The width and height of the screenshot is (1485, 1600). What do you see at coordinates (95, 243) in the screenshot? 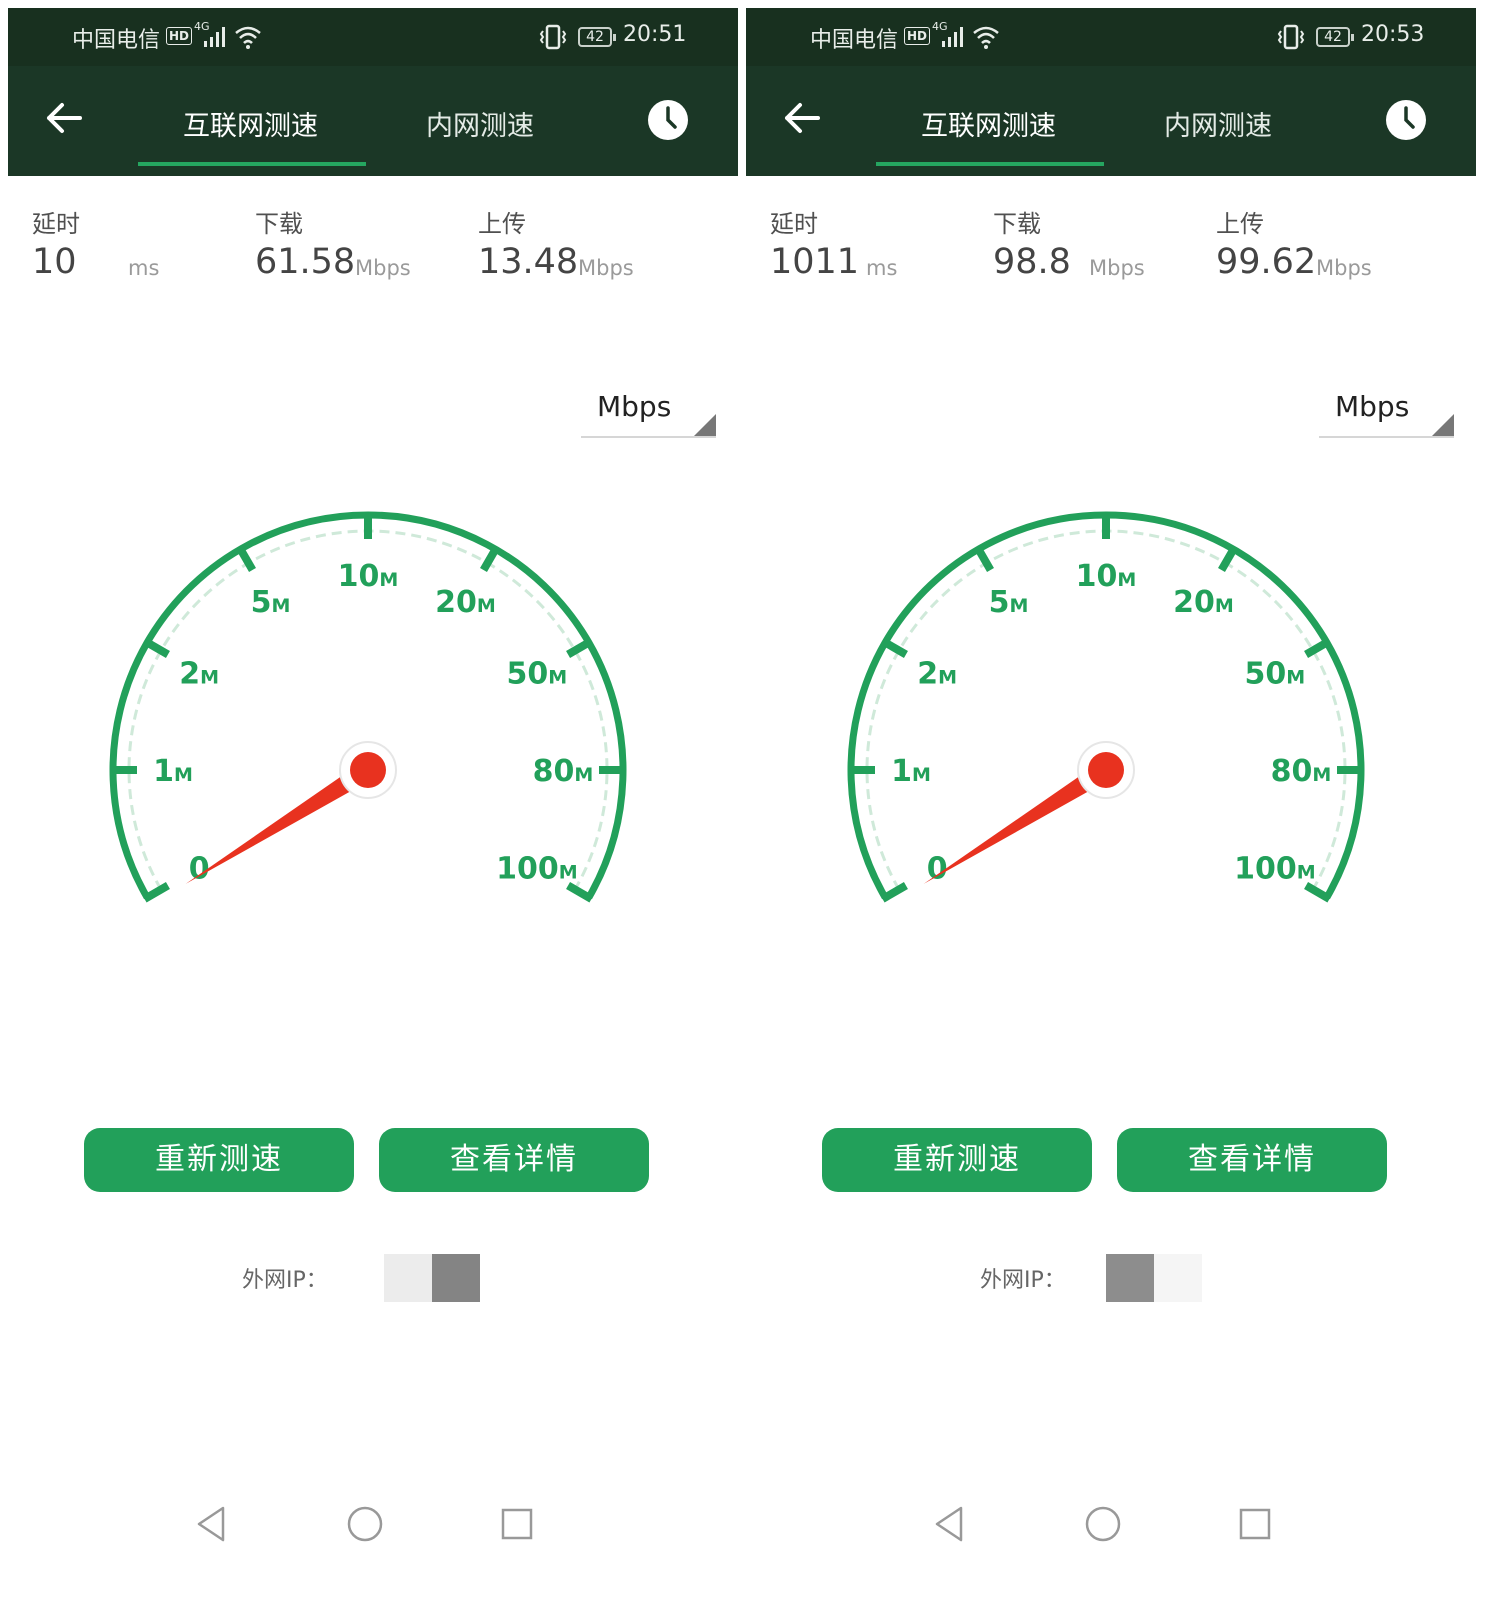
I see `latency-metric: 延时 10 ms` at bounding box center [95, 243].